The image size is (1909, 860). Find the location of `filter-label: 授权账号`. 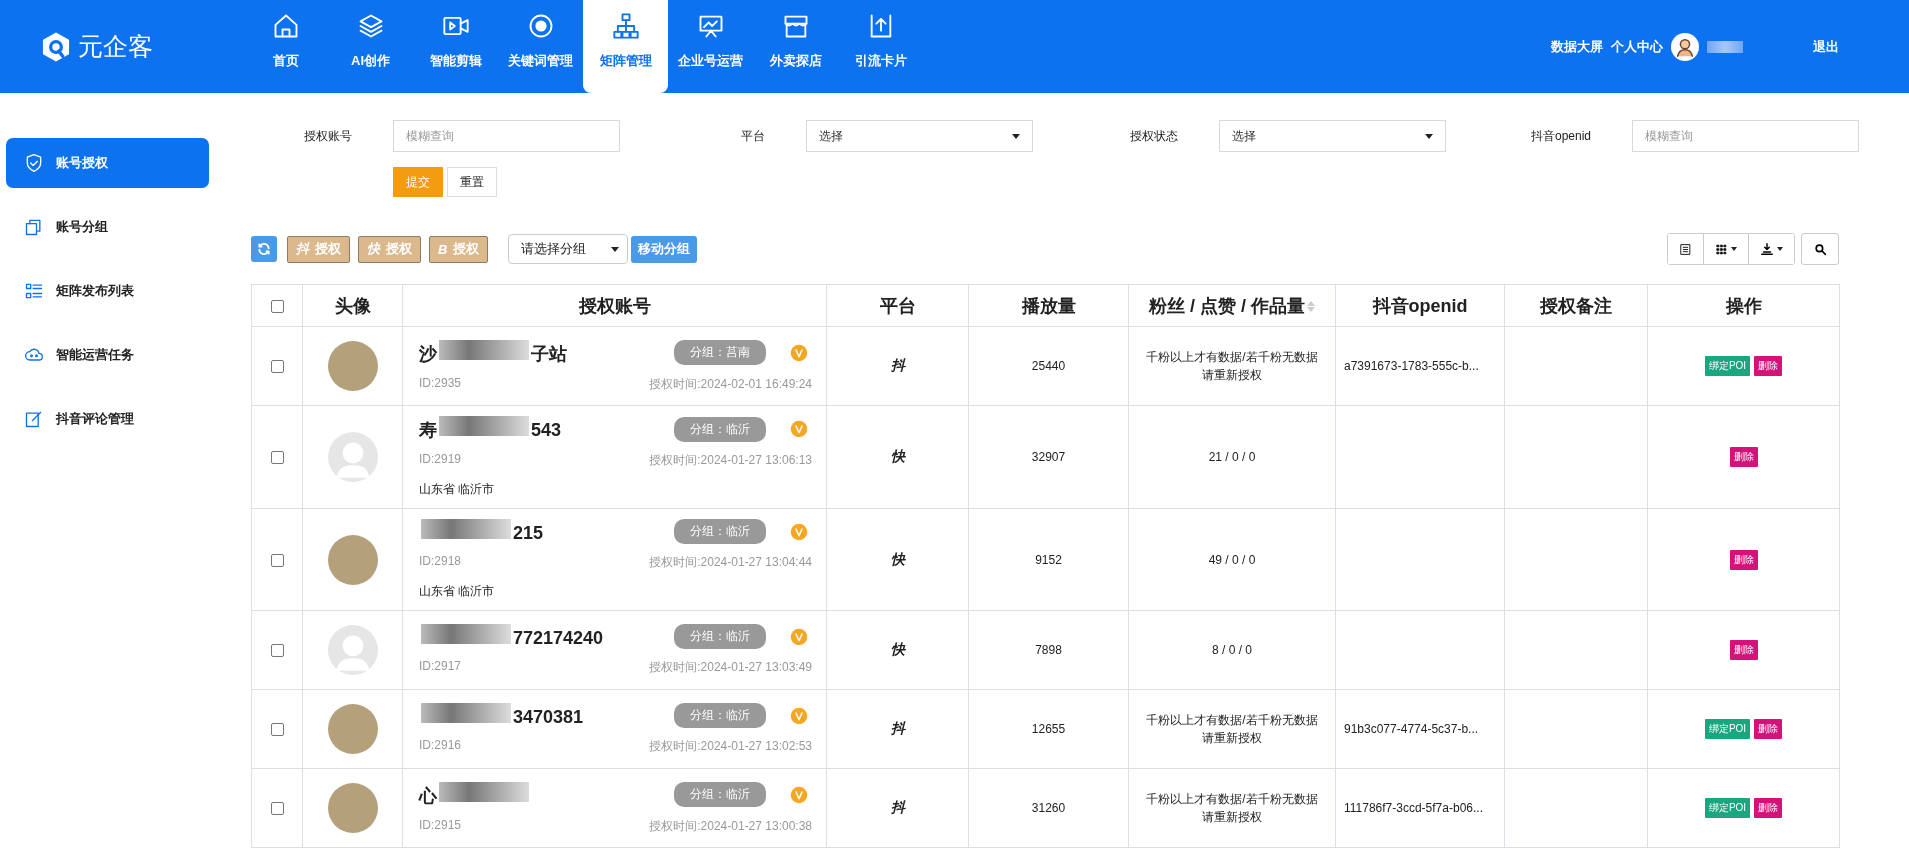

filter-label: 授权账号 is located at coordinates (327, 136).